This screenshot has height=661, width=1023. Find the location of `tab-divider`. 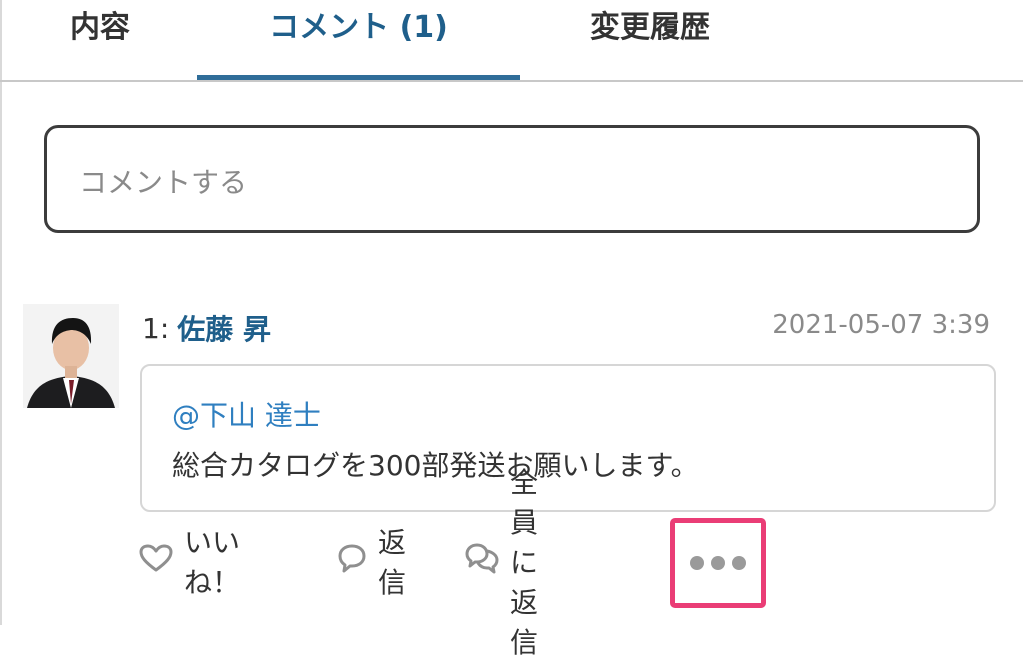

tab-divider is located at coordinates (511, 81).